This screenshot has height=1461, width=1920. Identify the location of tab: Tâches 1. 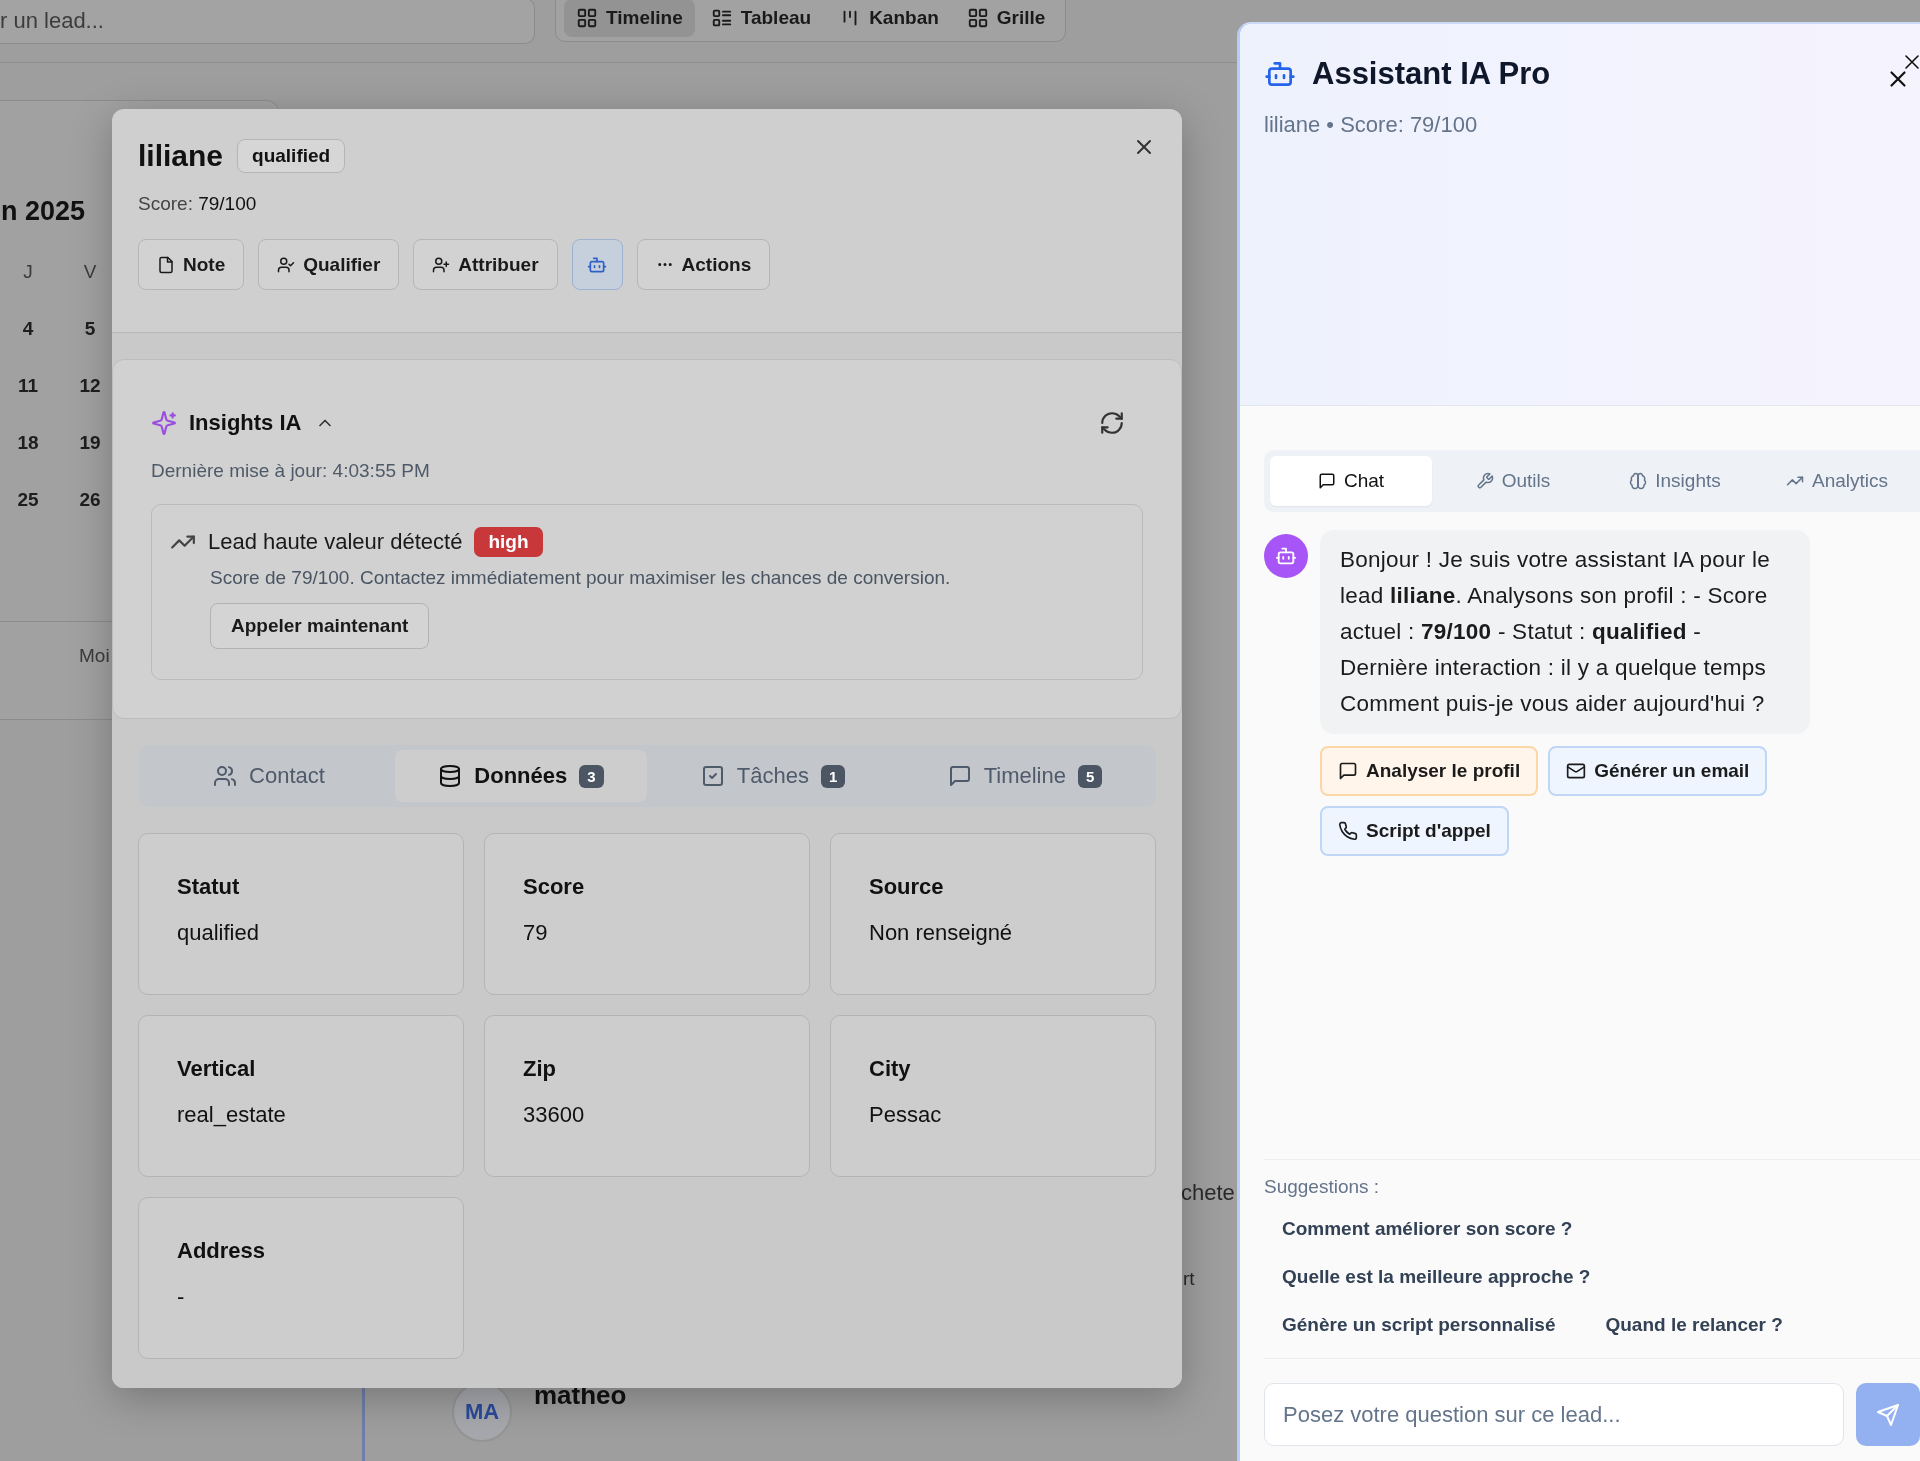
(773, 776).